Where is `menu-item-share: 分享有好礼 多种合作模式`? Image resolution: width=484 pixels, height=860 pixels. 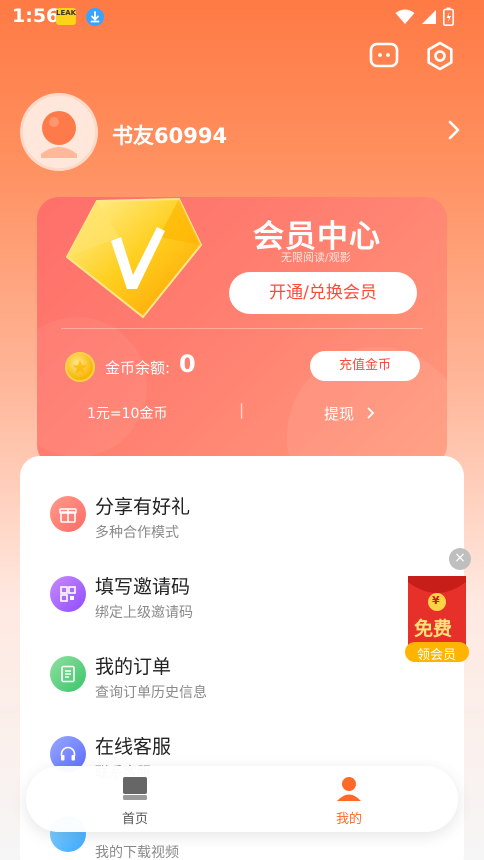 menu-item-share: 分享有好礼 多种合作模式 is located at coordinates (242, 516).